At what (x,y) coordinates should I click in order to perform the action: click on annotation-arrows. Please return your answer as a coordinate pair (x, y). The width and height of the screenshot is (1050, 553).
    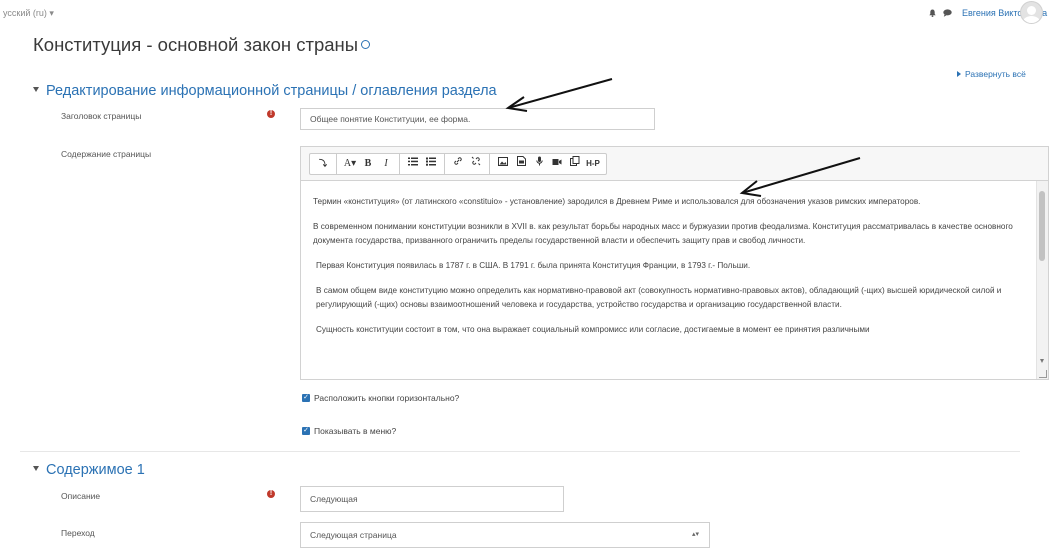
    Looking at the image, I should click on (683, 137).